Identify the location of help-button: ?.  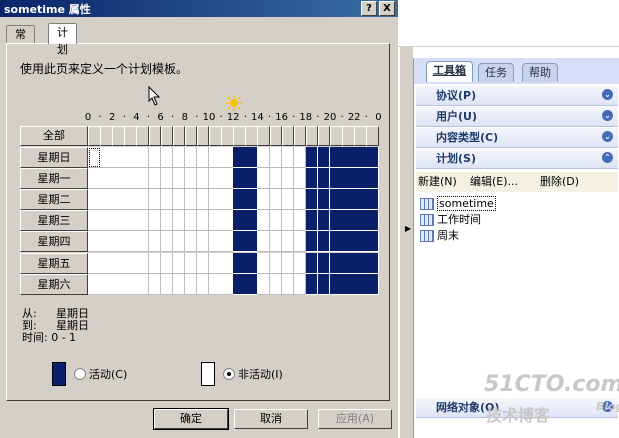
(369, 8).